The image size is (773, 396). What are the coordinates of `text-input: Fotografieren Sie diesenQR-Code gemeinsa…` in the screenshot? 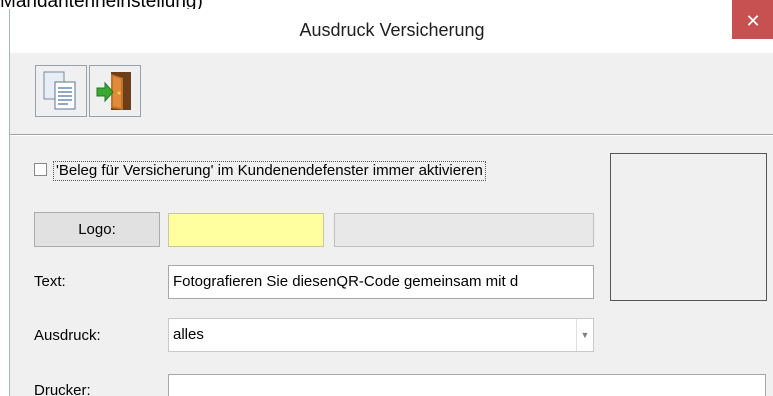 It's located at (381, 282).